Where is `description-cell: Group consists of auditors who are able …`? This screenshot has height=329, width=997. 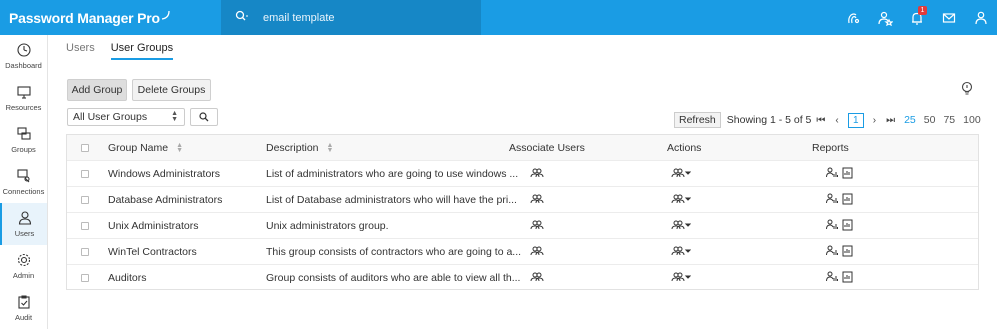
description-cell: Group consists of auditors who are able … is located at coordinates (393, 278).